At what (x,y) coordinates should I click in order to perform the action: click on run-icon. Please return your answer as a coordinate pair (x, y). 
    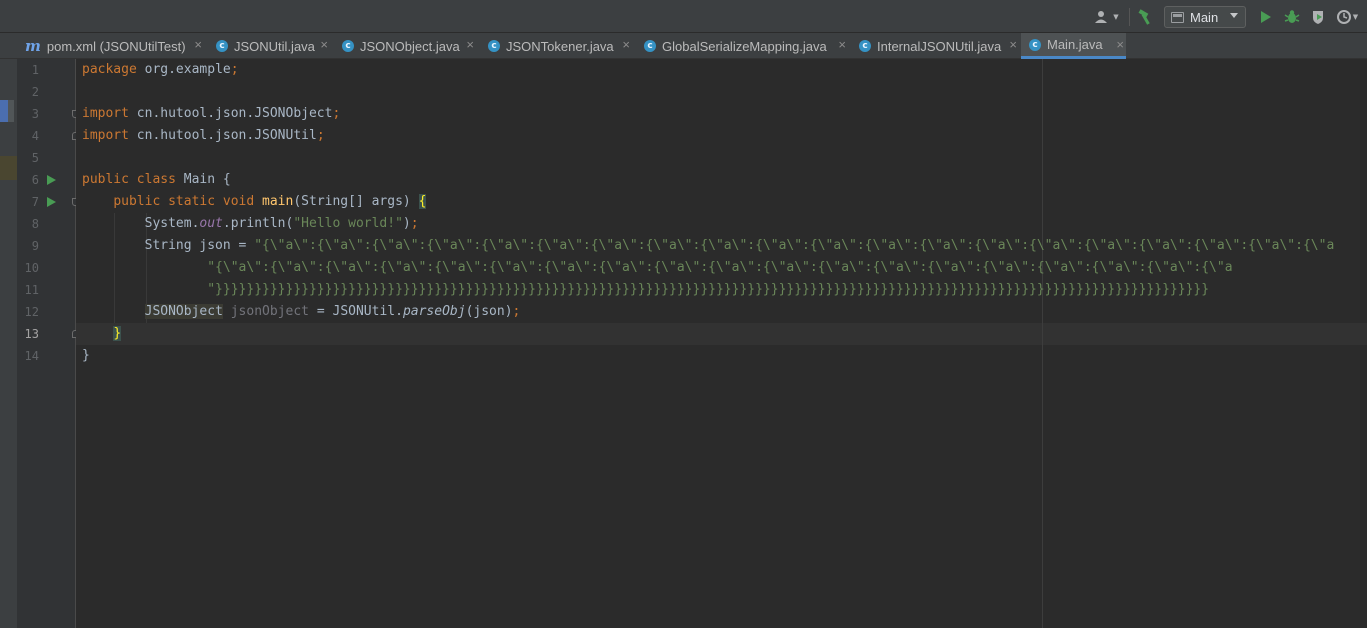
    Looking at the image, I should click on (1266, 17).